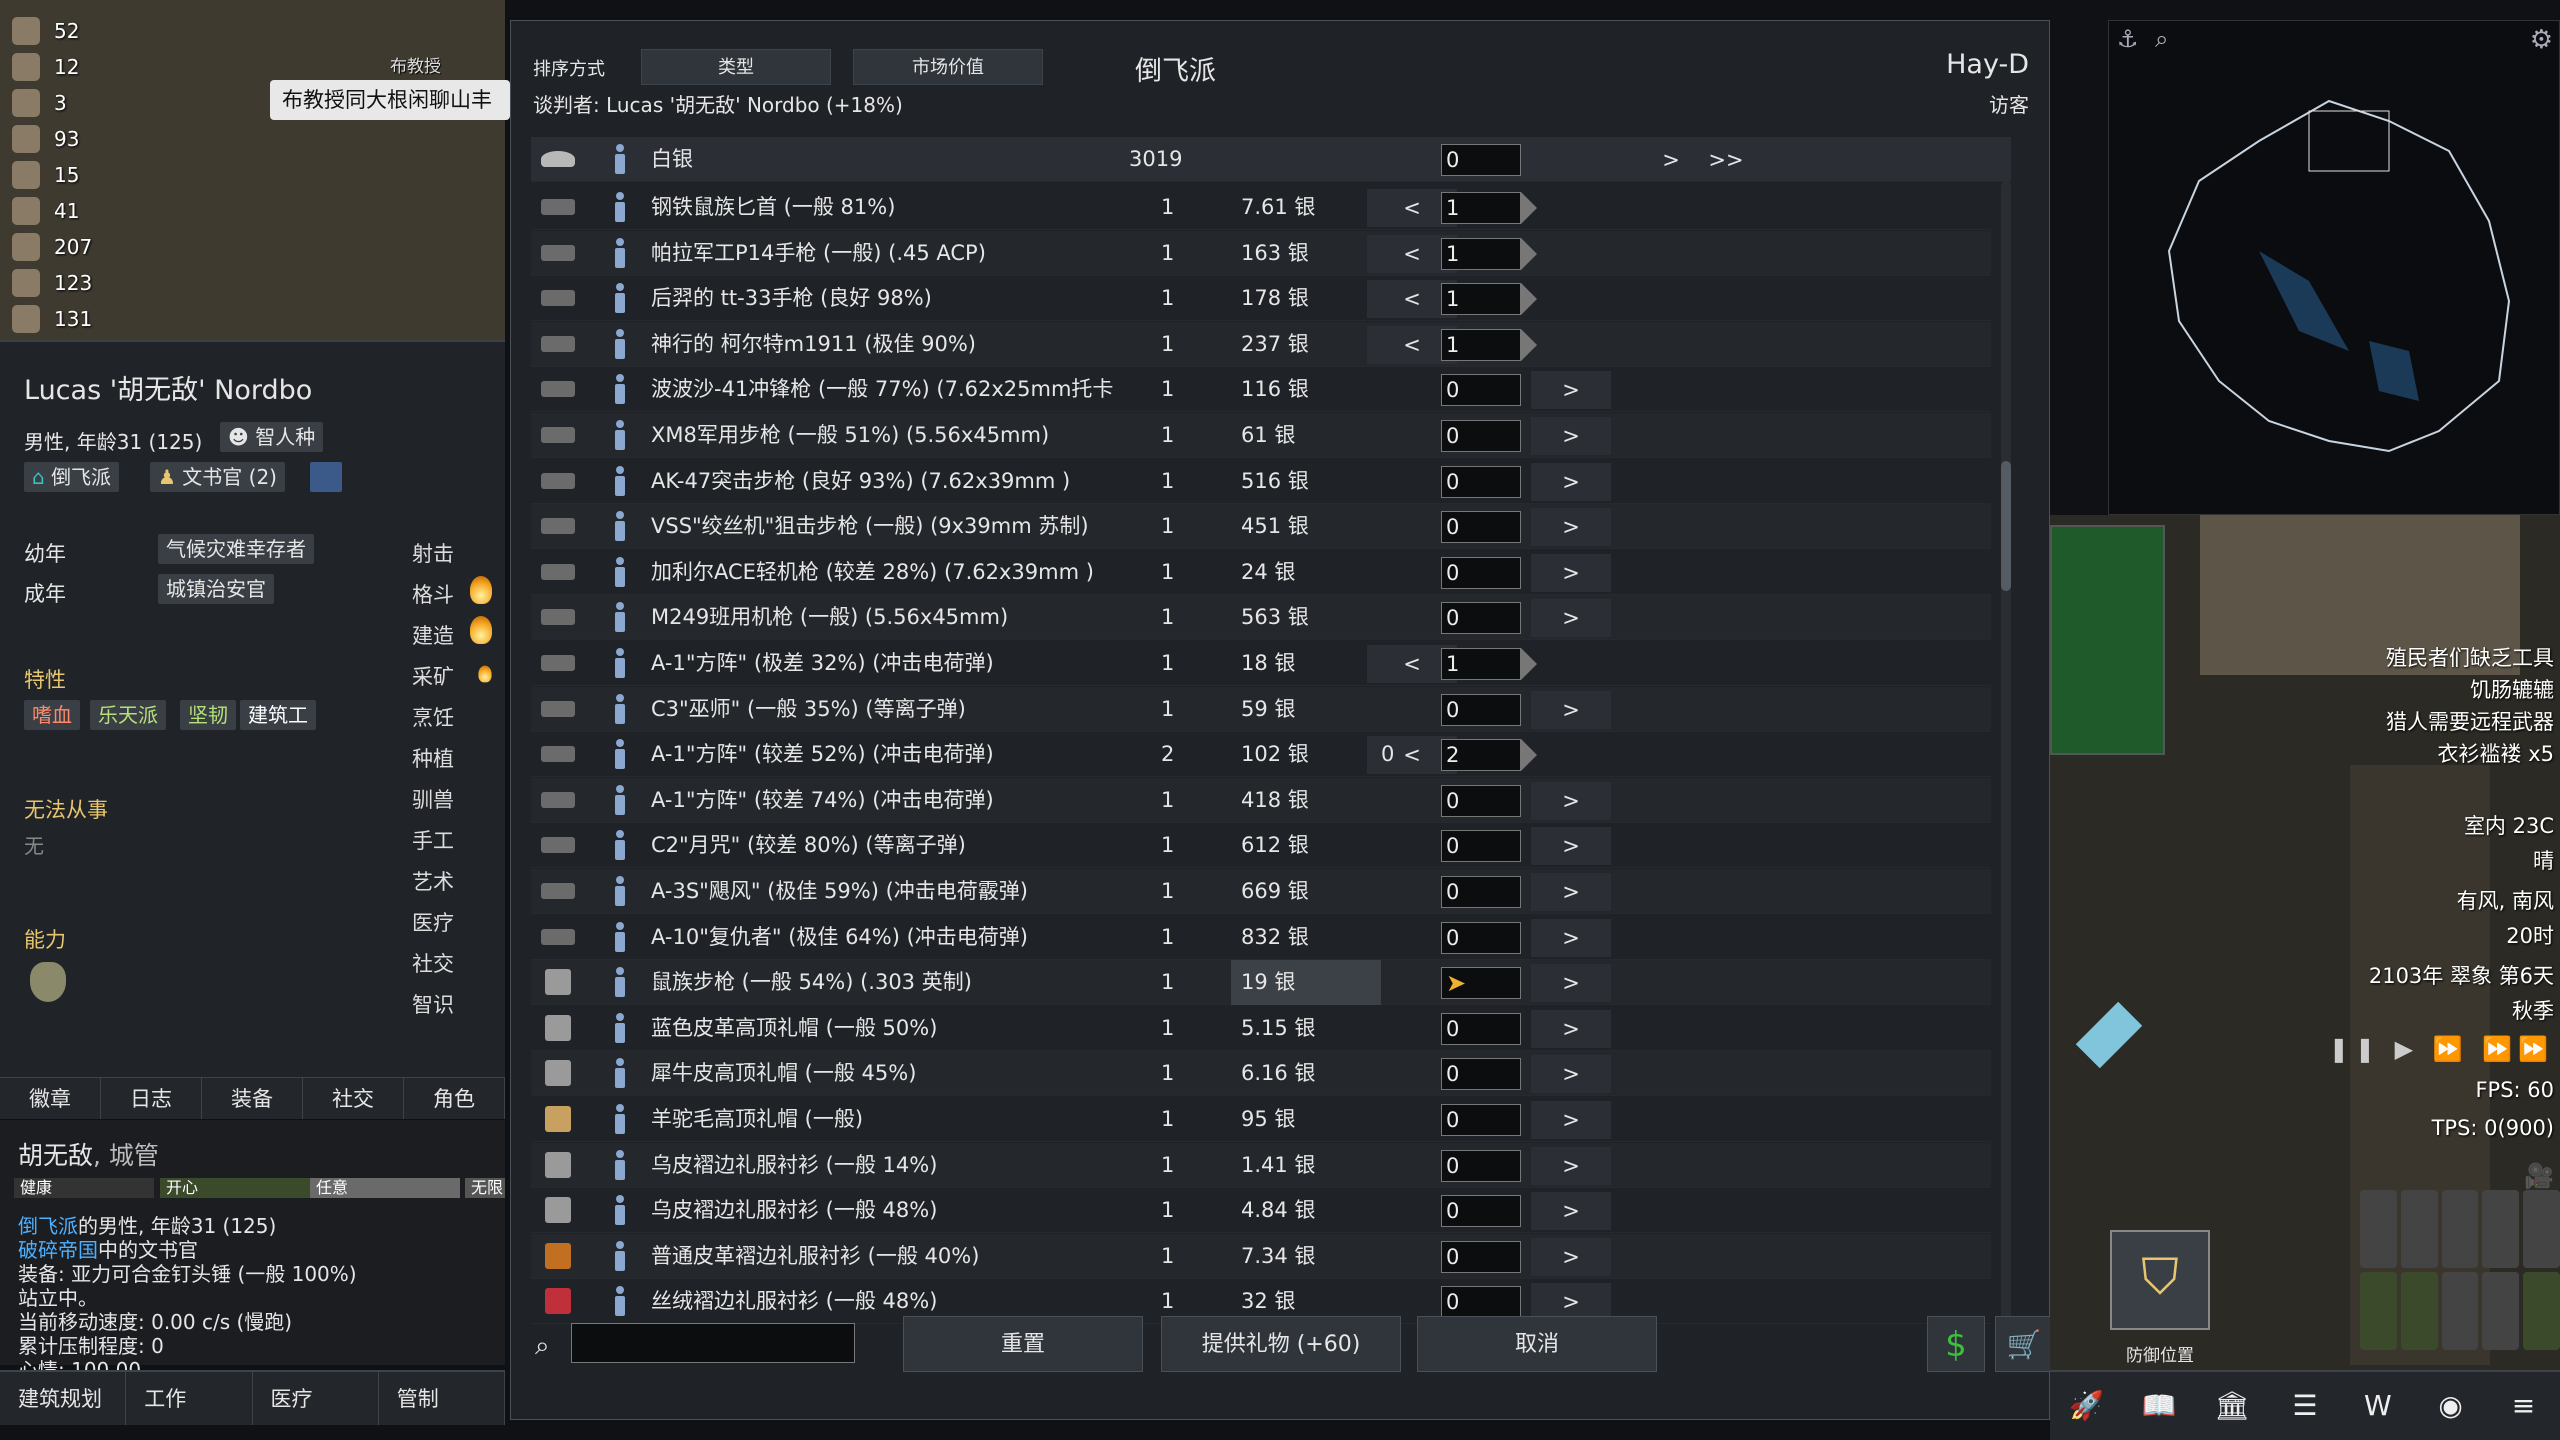 The width and height of the screenshot is (2560, 1440). Describe the element at coordinates (2161, 39) in the screenshot. I see `search-map-icon: ⌕` at that location.